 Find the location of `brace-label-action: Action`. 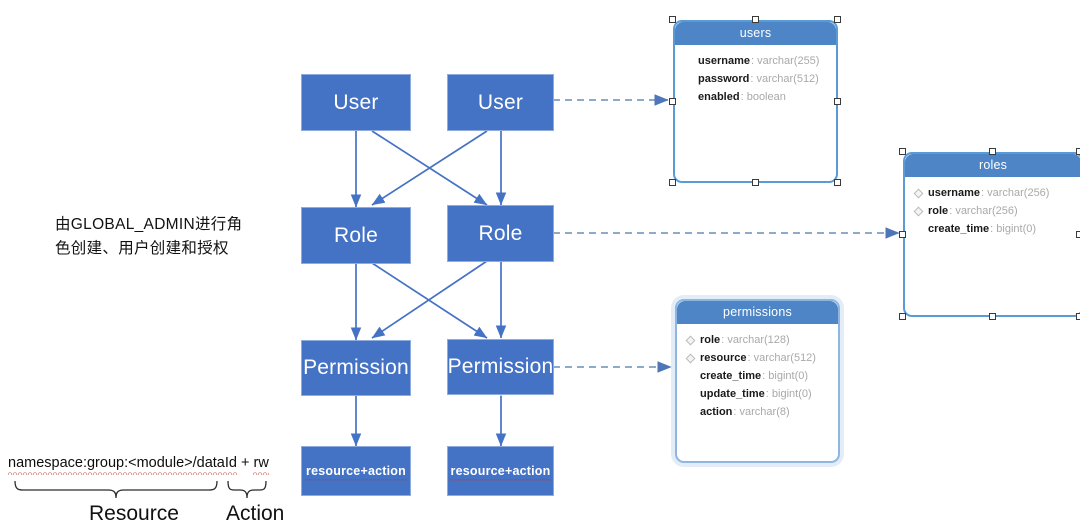

brace-label-action: Action is located at coordinates (255, 513).